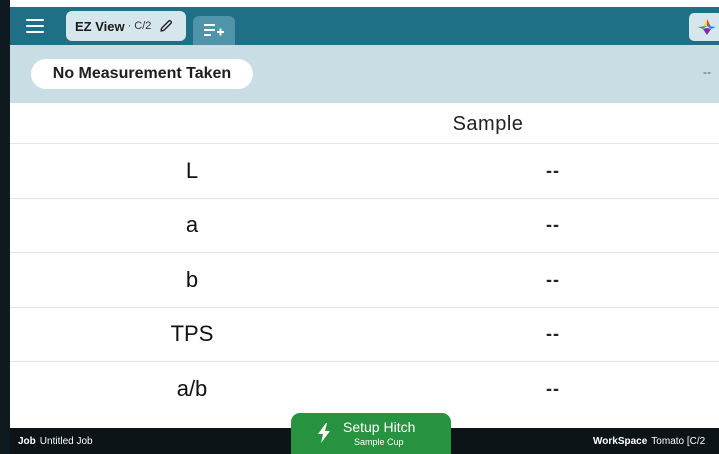 This screenshot has height=454, width=719. I want to click on measurement-status-pill: No Measurement Taken, so click(142, 74).